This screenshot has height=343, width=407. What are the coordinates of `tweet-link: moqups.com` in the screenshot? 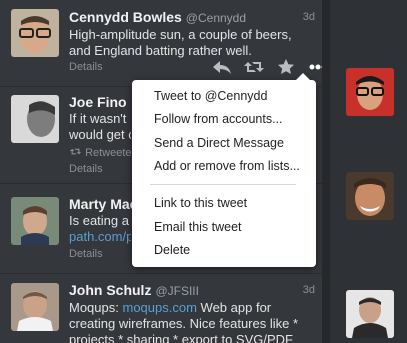 It's located at (160, 307).